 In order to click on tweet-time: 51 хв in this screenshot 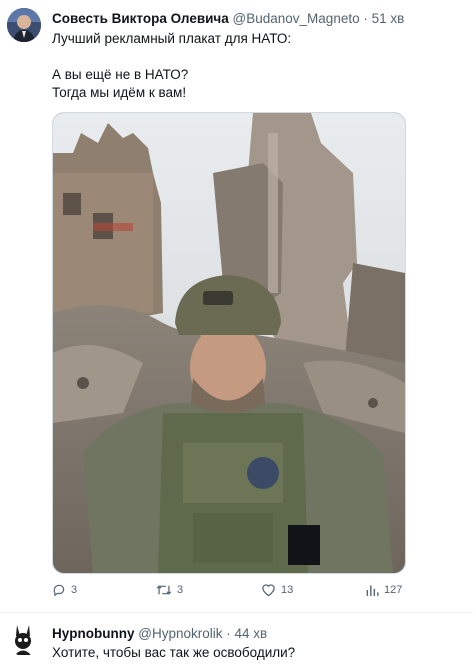, I will do `click(388, 18)`.